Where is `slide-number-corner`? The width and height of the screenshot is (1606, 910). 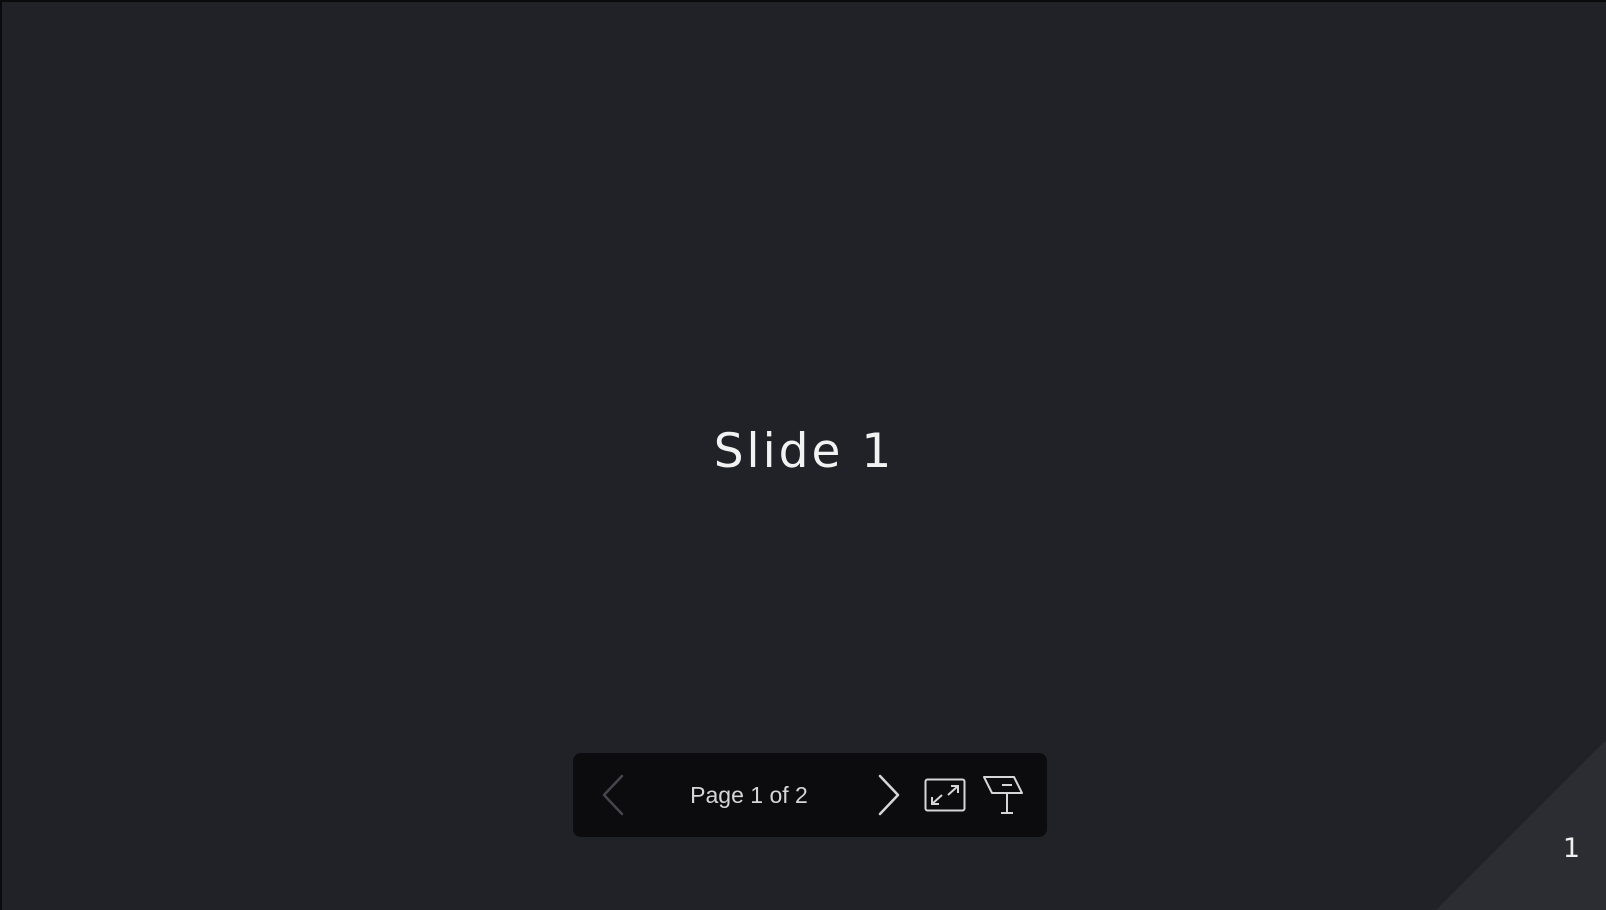
slide-number-corner is located at coordinates (1521, 825).